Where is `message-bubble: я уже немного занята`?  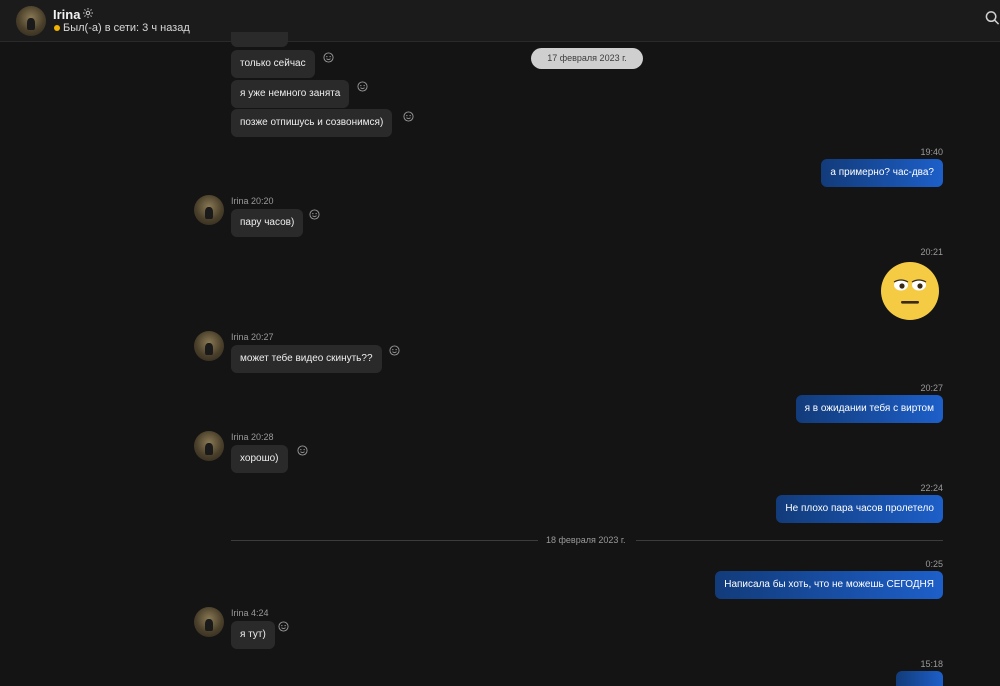
message-bubble: я уже немного занята is located at coordinates (290, 94).